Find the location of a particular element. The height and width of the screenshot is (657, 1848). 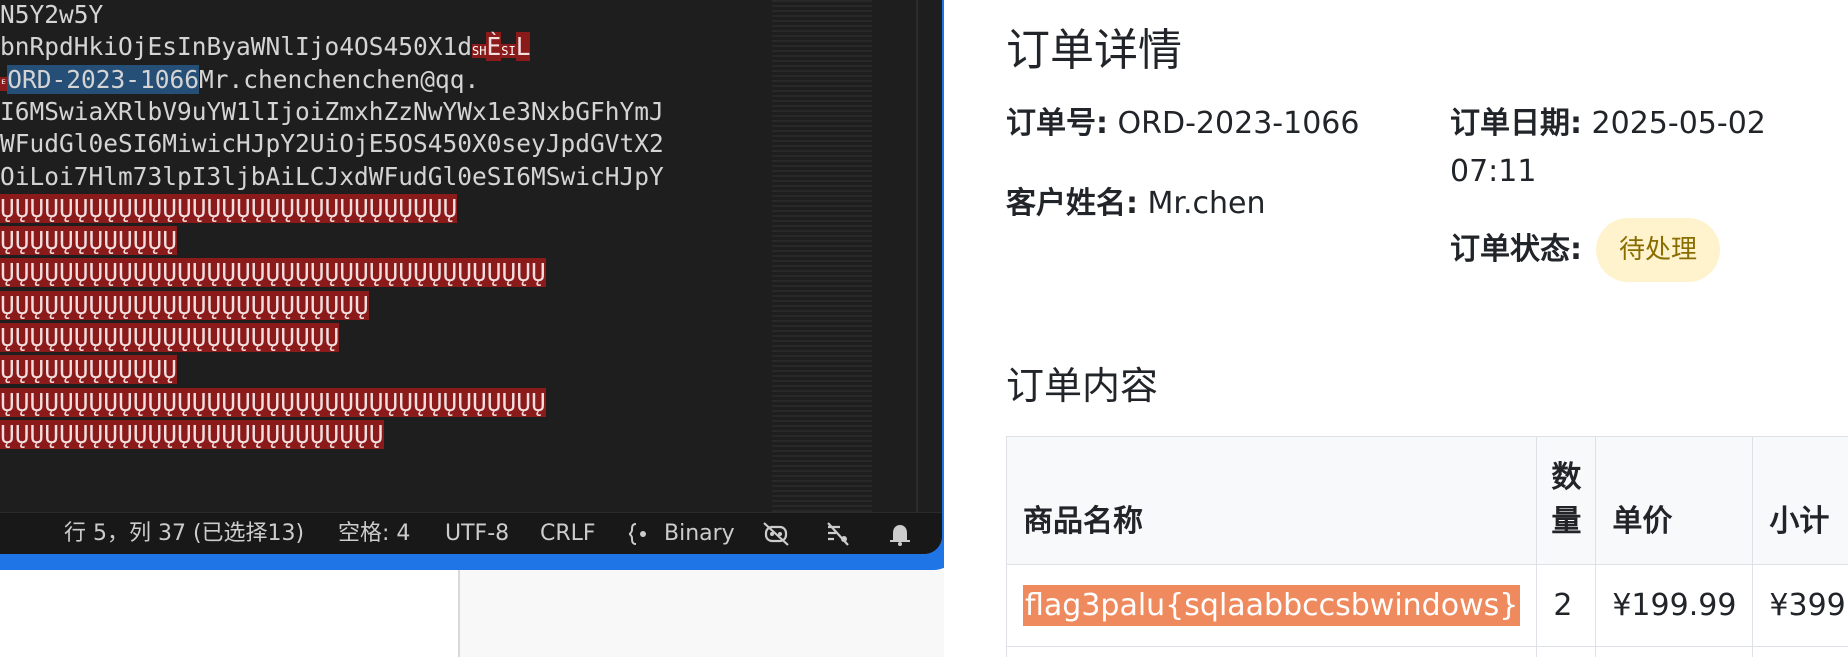

order-number-field: 订单号: ORD-2023-1066 is located at coordinates (1182, 124).